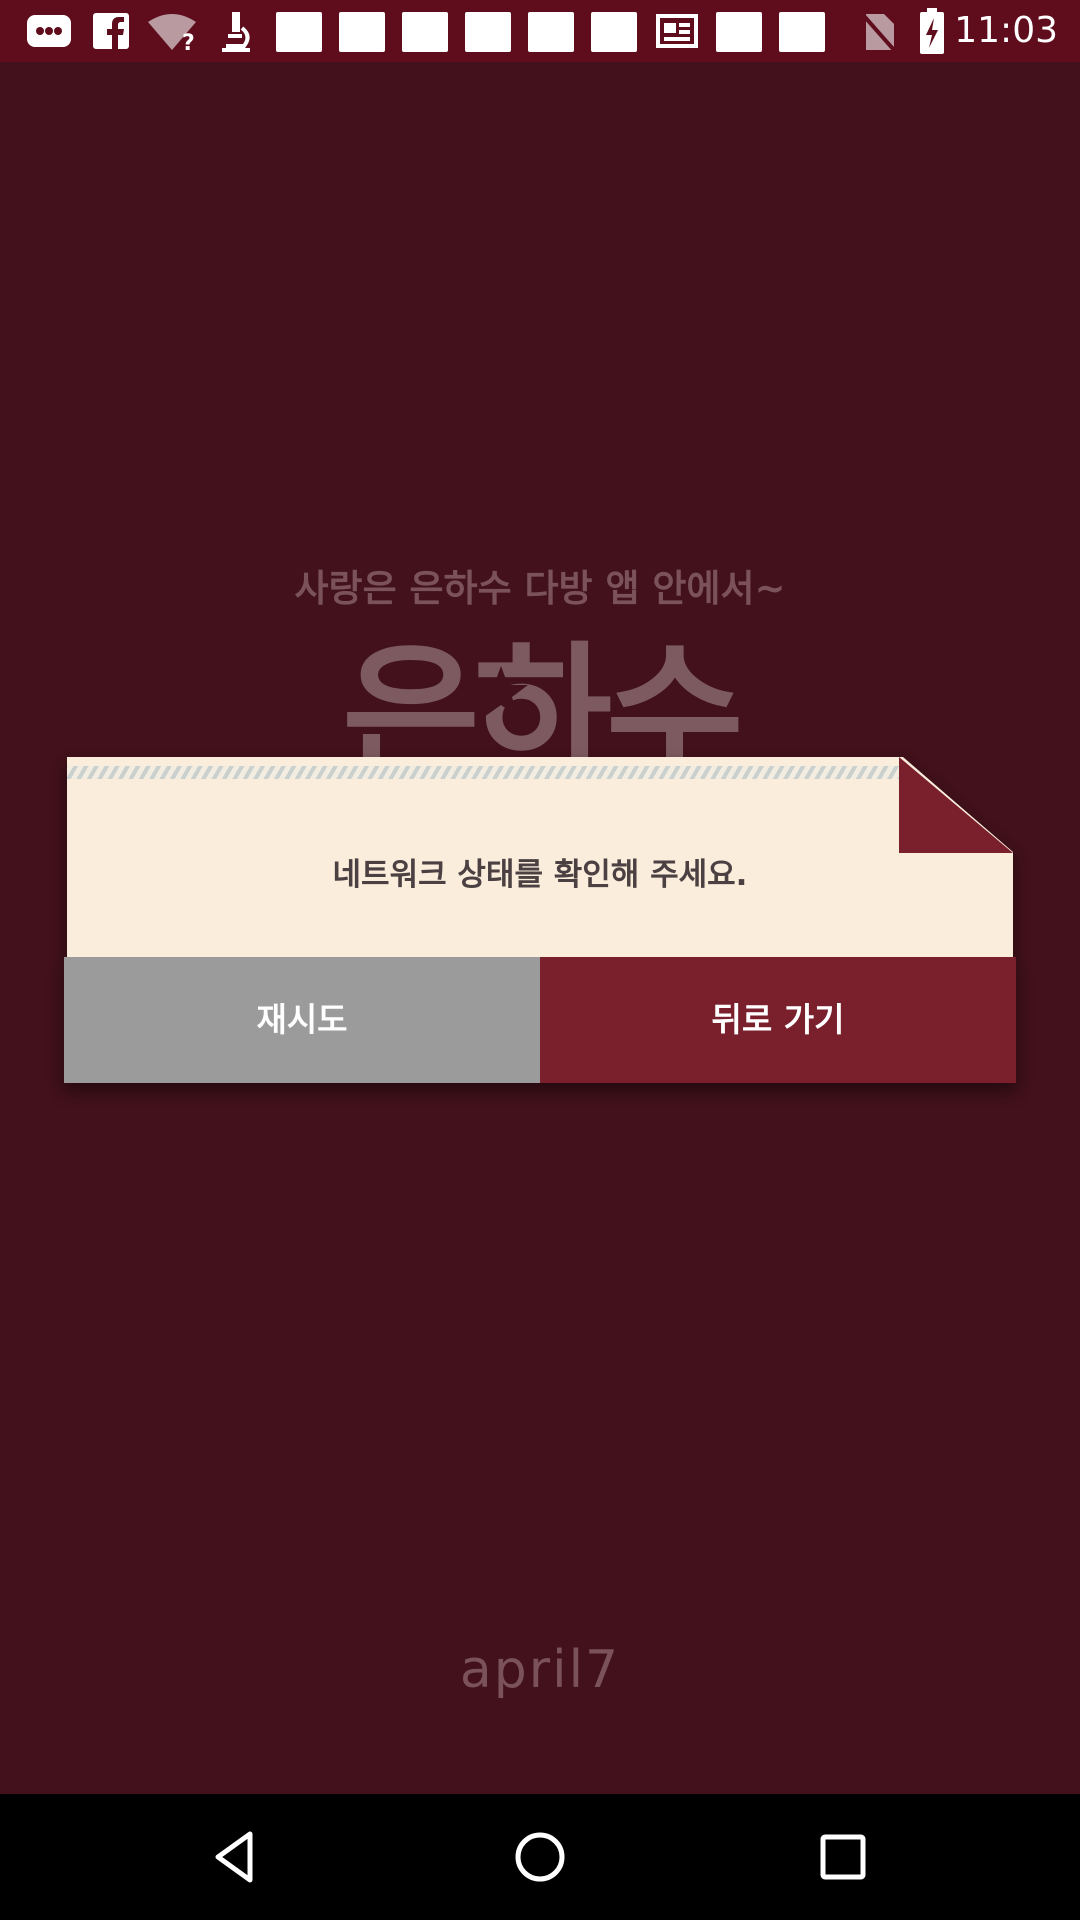  What do you see at coordinates (484, 772) in the screenshot?
I see `dialog-stripe` at bounding box center [484, 772].